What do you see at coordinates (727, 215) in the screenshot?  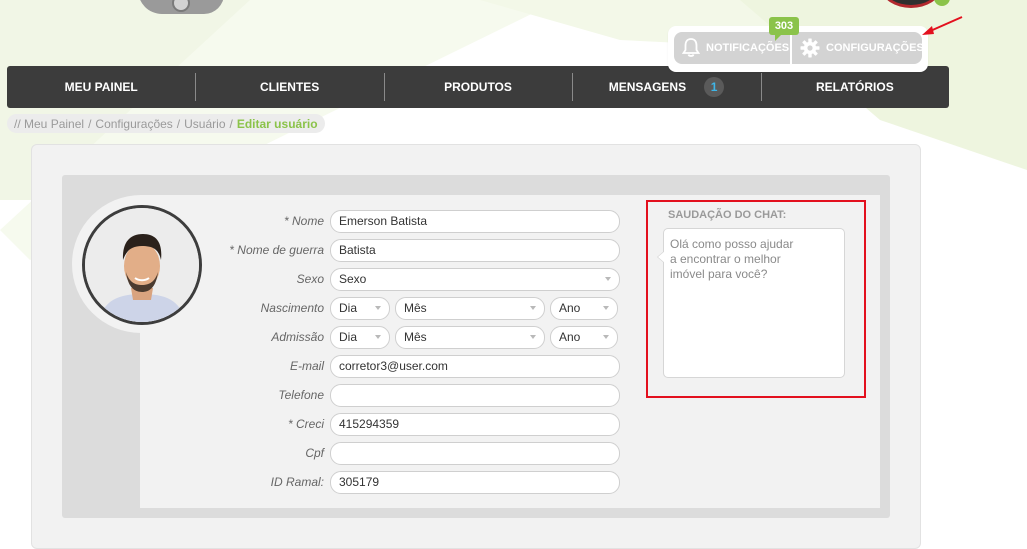 I see `chat-greeting-title: SAUDAÇÃO DO CHAT:` at bounding box center [727, 215].